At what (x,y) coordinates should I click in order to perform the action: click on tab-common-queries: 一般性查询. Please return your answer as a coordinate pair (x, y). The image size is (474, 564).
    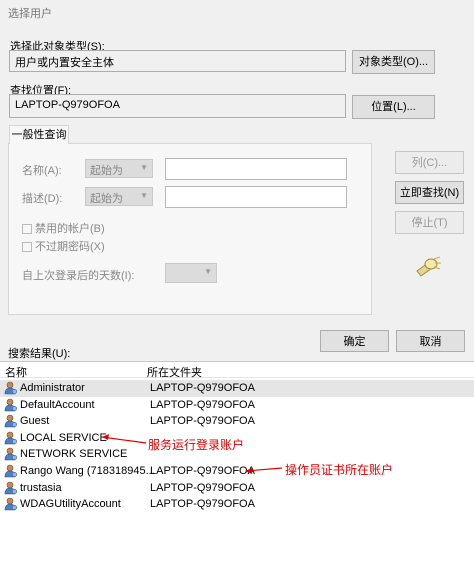
    Looking at the image, I should click on (39, 134).